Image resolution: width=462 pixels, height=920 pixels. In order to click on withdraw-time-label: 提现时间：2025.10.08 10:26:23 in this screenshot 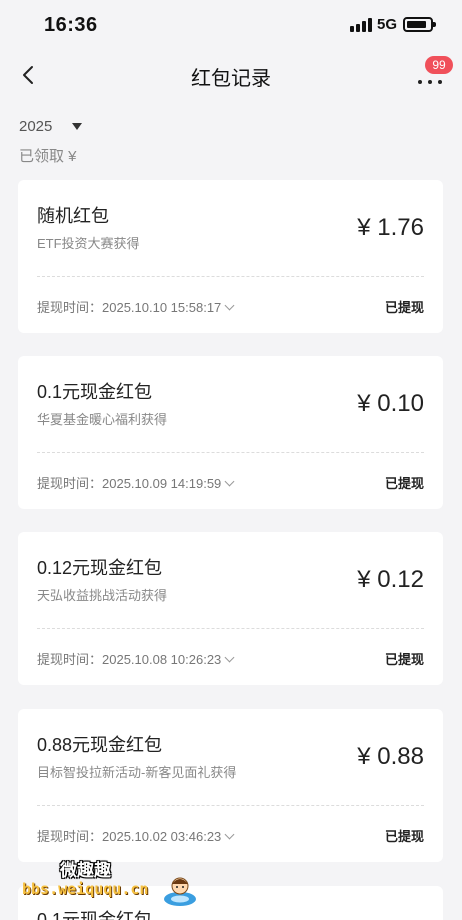, I will do `click(129, 659)`.